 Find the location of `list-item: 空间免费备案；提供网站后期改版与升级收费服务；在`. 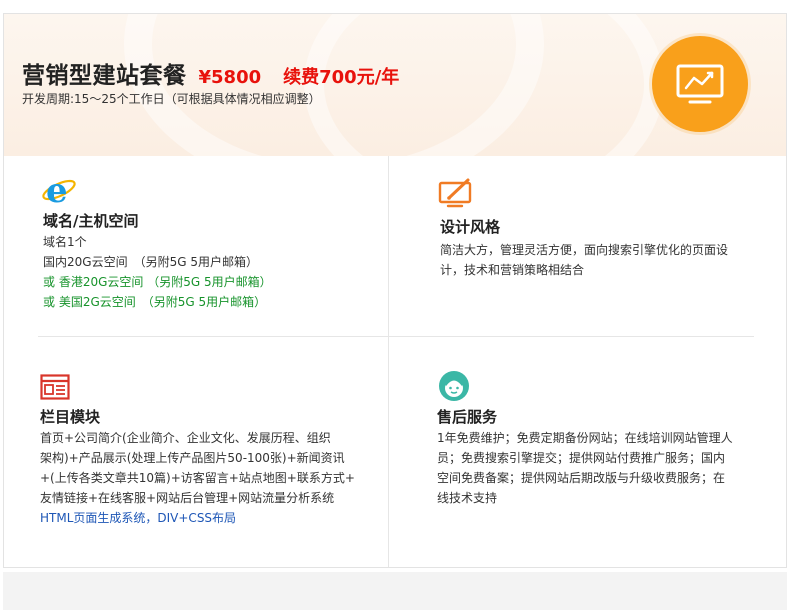

list-item: 空间免费备案；提供网站后期改版与升级收费服务；在 is located at coordinates (581, 478).